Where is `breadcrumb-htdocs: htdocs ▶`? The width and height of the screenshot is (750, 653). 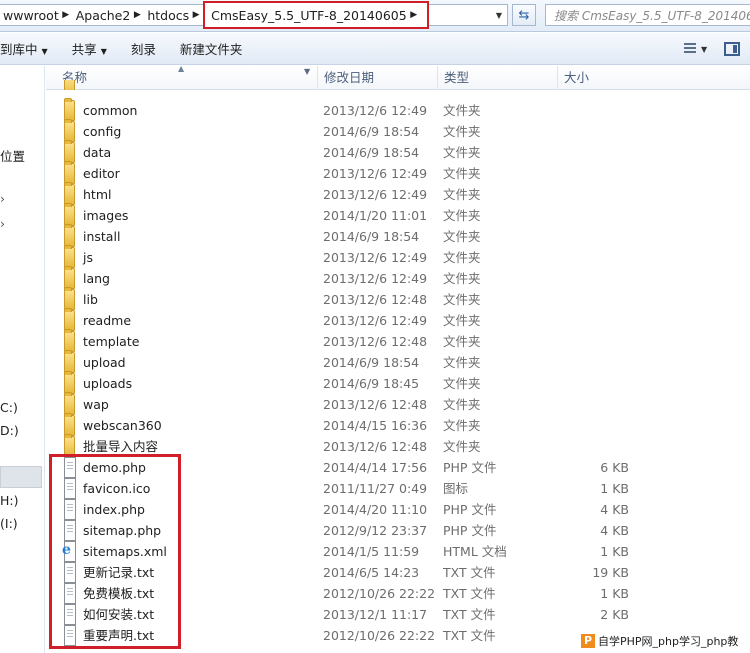
breadcrumb-htdocs: htdocs ▶ is located at coordinates (173, 15).